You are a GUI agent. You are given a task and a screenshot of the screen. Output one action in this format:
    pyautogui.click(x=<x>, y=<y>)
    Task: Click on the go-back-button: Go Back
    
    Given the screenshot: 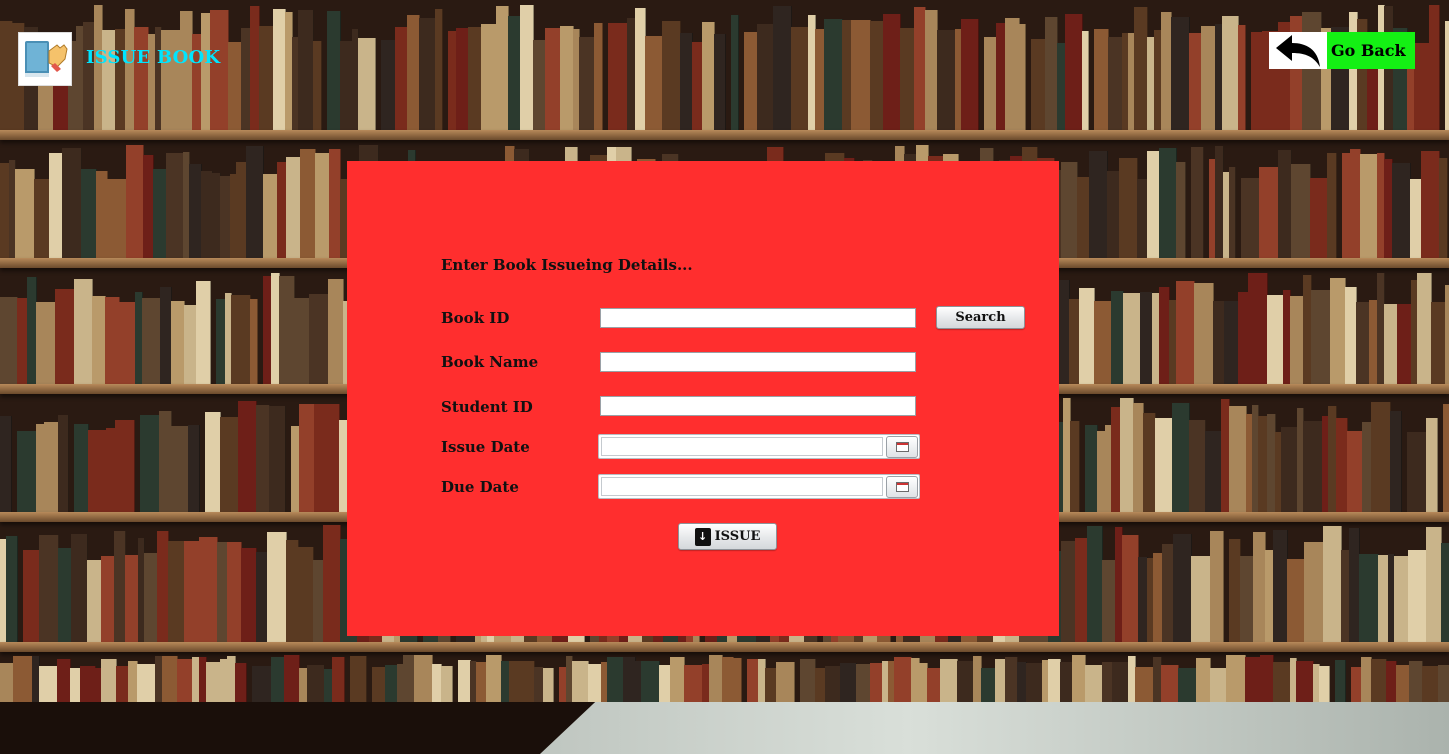 What is the action you would take?
    pyautogui.click(x=1342, y=50)
    